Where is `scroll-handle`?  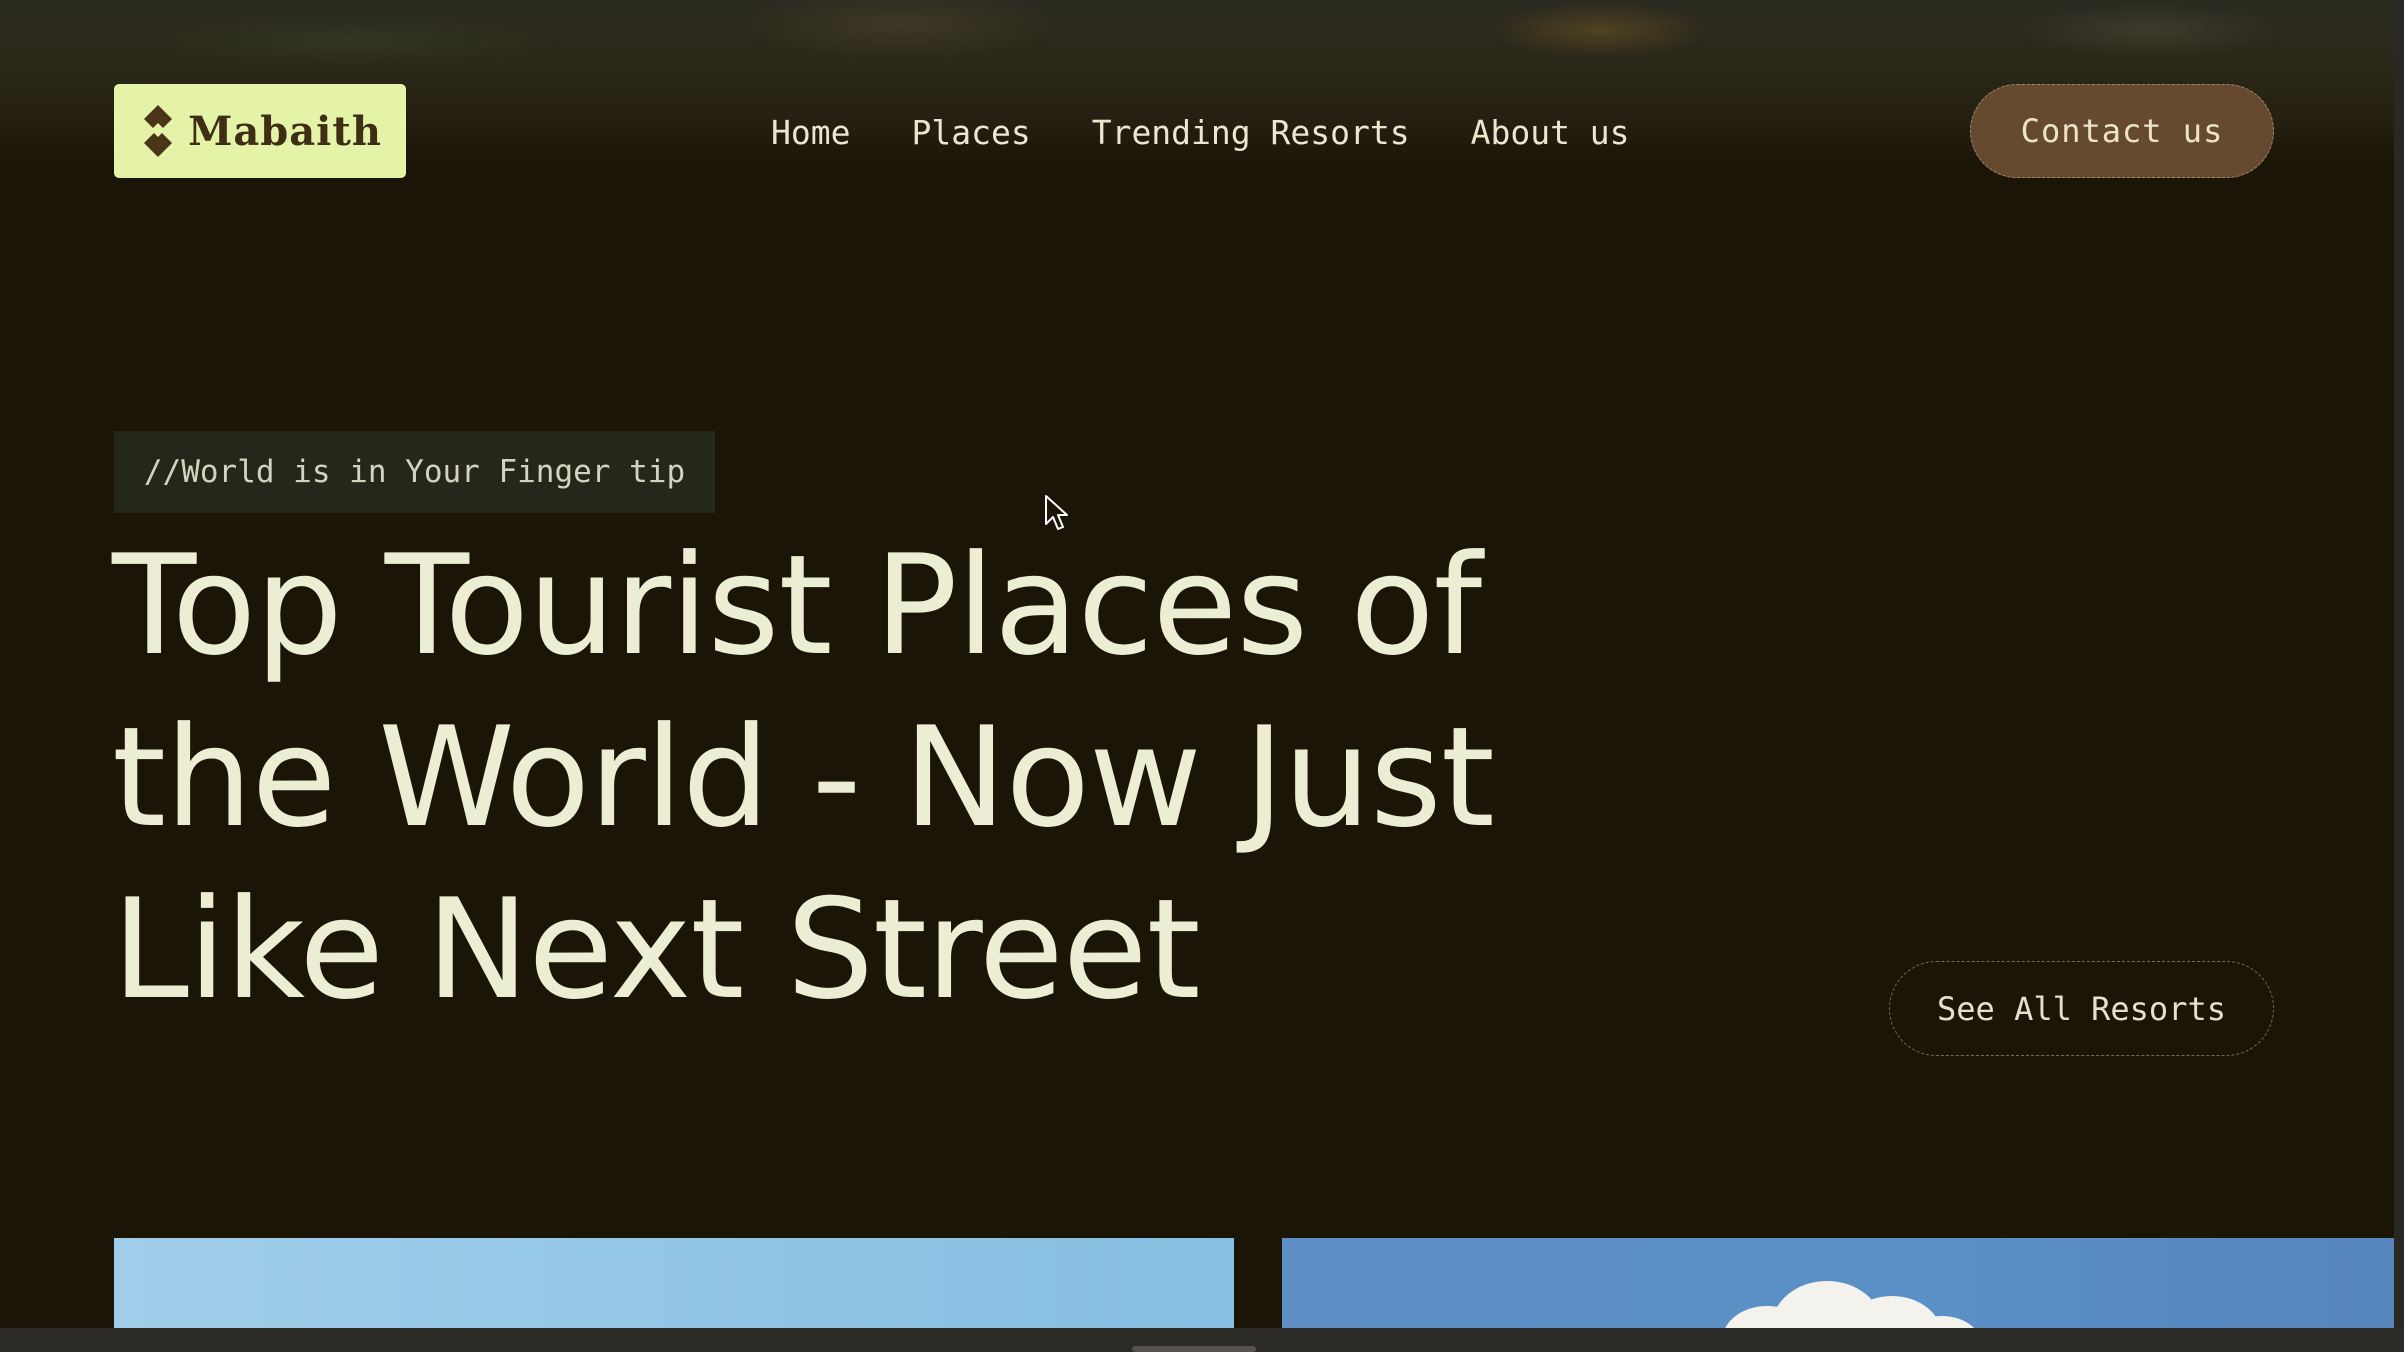
scroll-handle is located at coordinates (1194, 1349).